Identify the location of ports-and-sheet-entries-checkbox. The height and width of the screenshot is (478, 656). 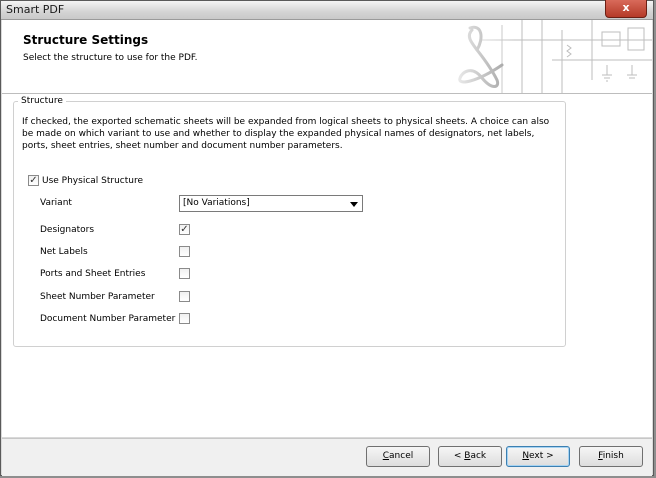
(184, 273).